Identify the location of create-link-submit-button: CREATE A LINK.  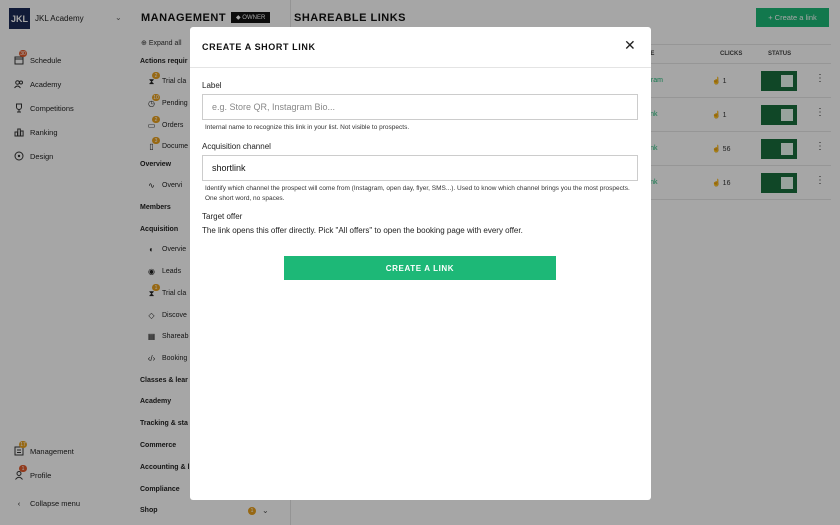
(420, 268).